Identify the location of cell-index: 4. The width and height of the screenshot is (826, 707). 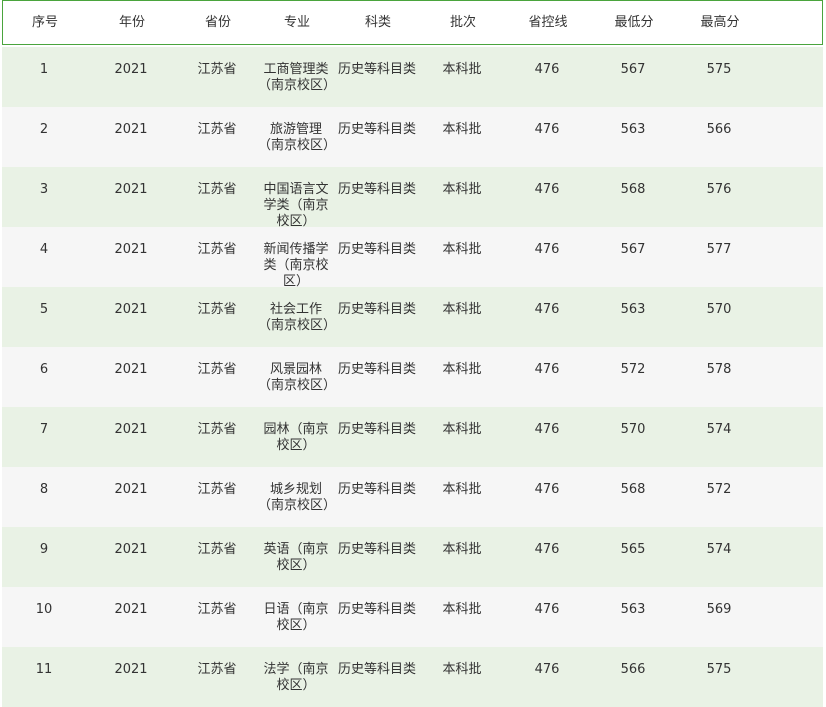
(44, 249).